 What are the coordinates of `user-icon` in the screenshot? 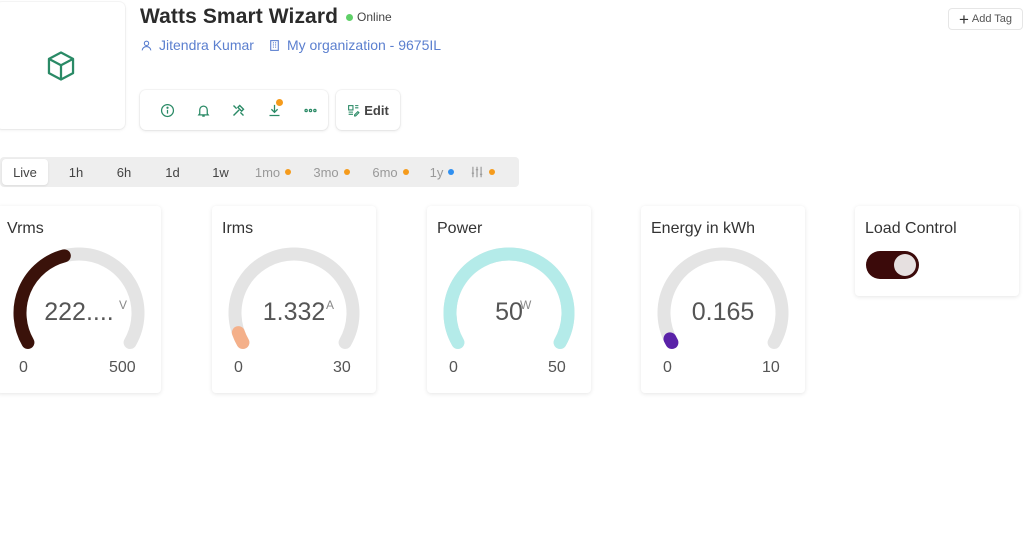 It's located at (146, 45).